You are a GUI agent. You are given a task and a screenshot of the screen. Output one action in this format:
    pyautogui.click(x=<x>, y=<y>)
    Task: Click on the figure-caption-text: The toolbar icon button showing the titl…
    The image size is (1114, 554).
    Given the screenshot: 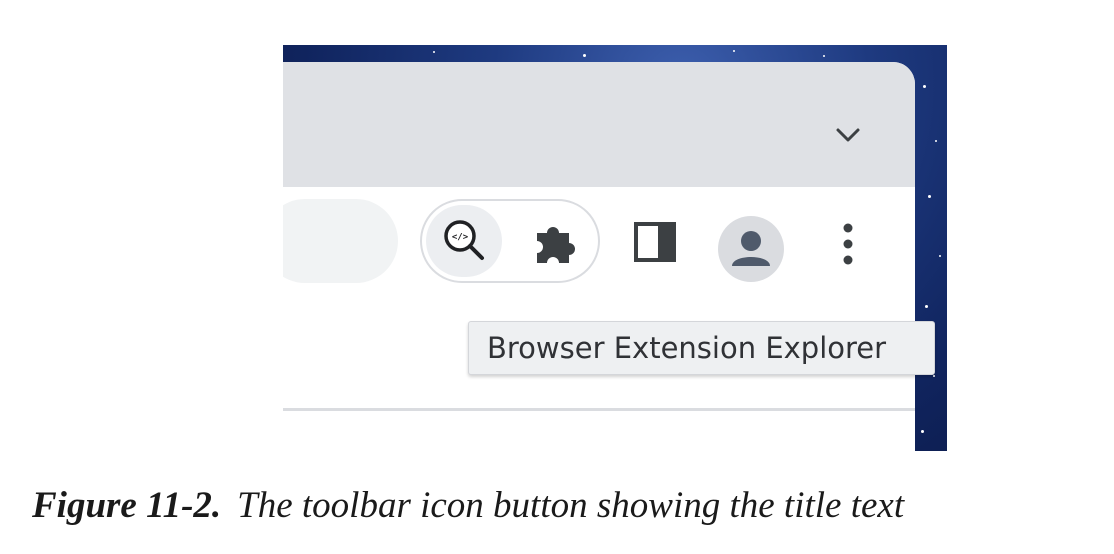 What is the action you would take?
    pyautogui.click(x=571, y=505)
    